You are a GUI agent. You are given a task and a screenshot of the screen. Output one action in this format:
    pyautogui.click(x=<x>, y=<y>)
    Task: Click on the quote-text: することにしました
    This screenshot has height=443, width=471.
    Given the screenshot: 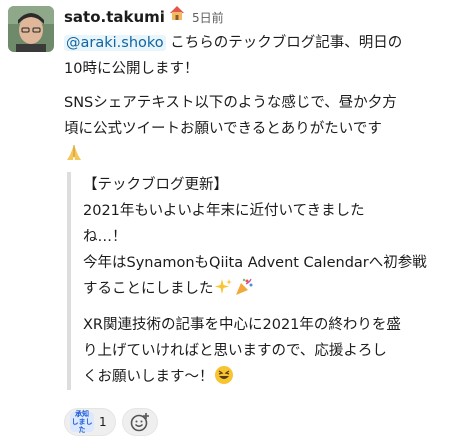 What is the action you would take?
    pyautogui.click(x=148, y=289)
    